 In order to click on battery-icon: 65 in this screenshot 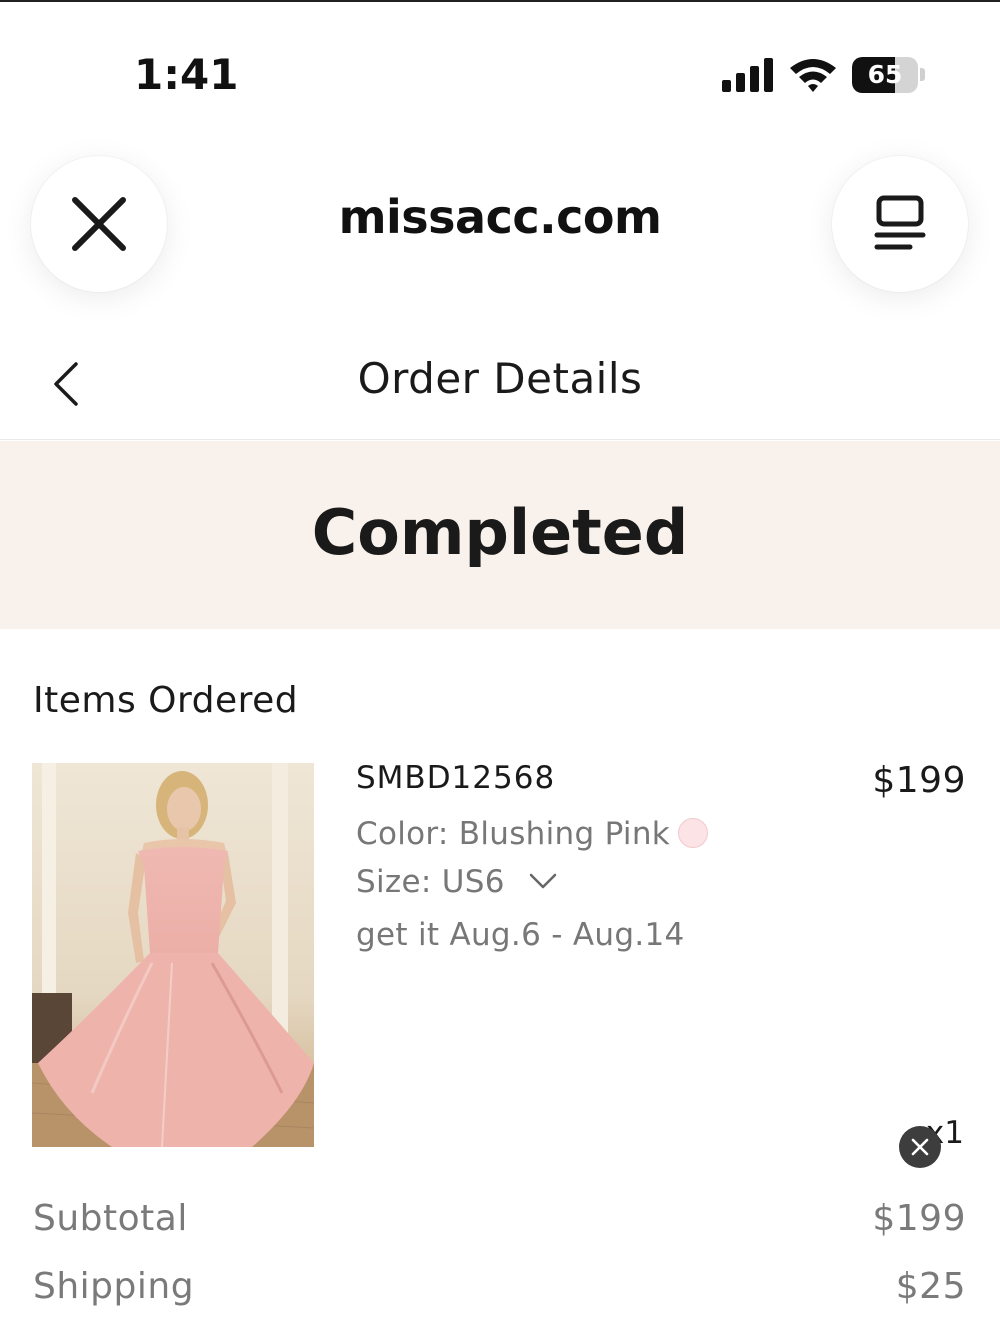, I will do `click(885, 75)`.